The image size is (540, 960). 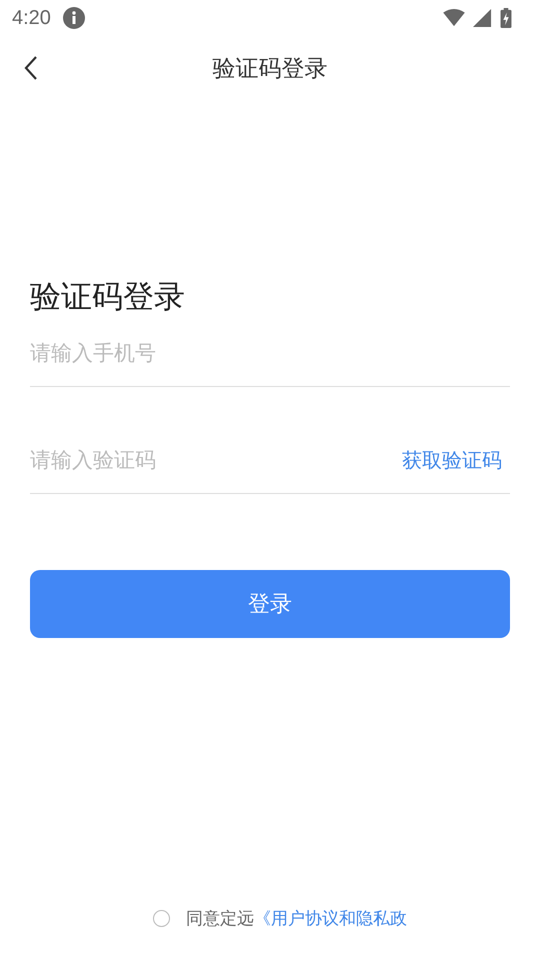 What do you see at coordinates (454, 18) in the screenshot?
I see `wifi-icon` at bounding box center [454, 18].